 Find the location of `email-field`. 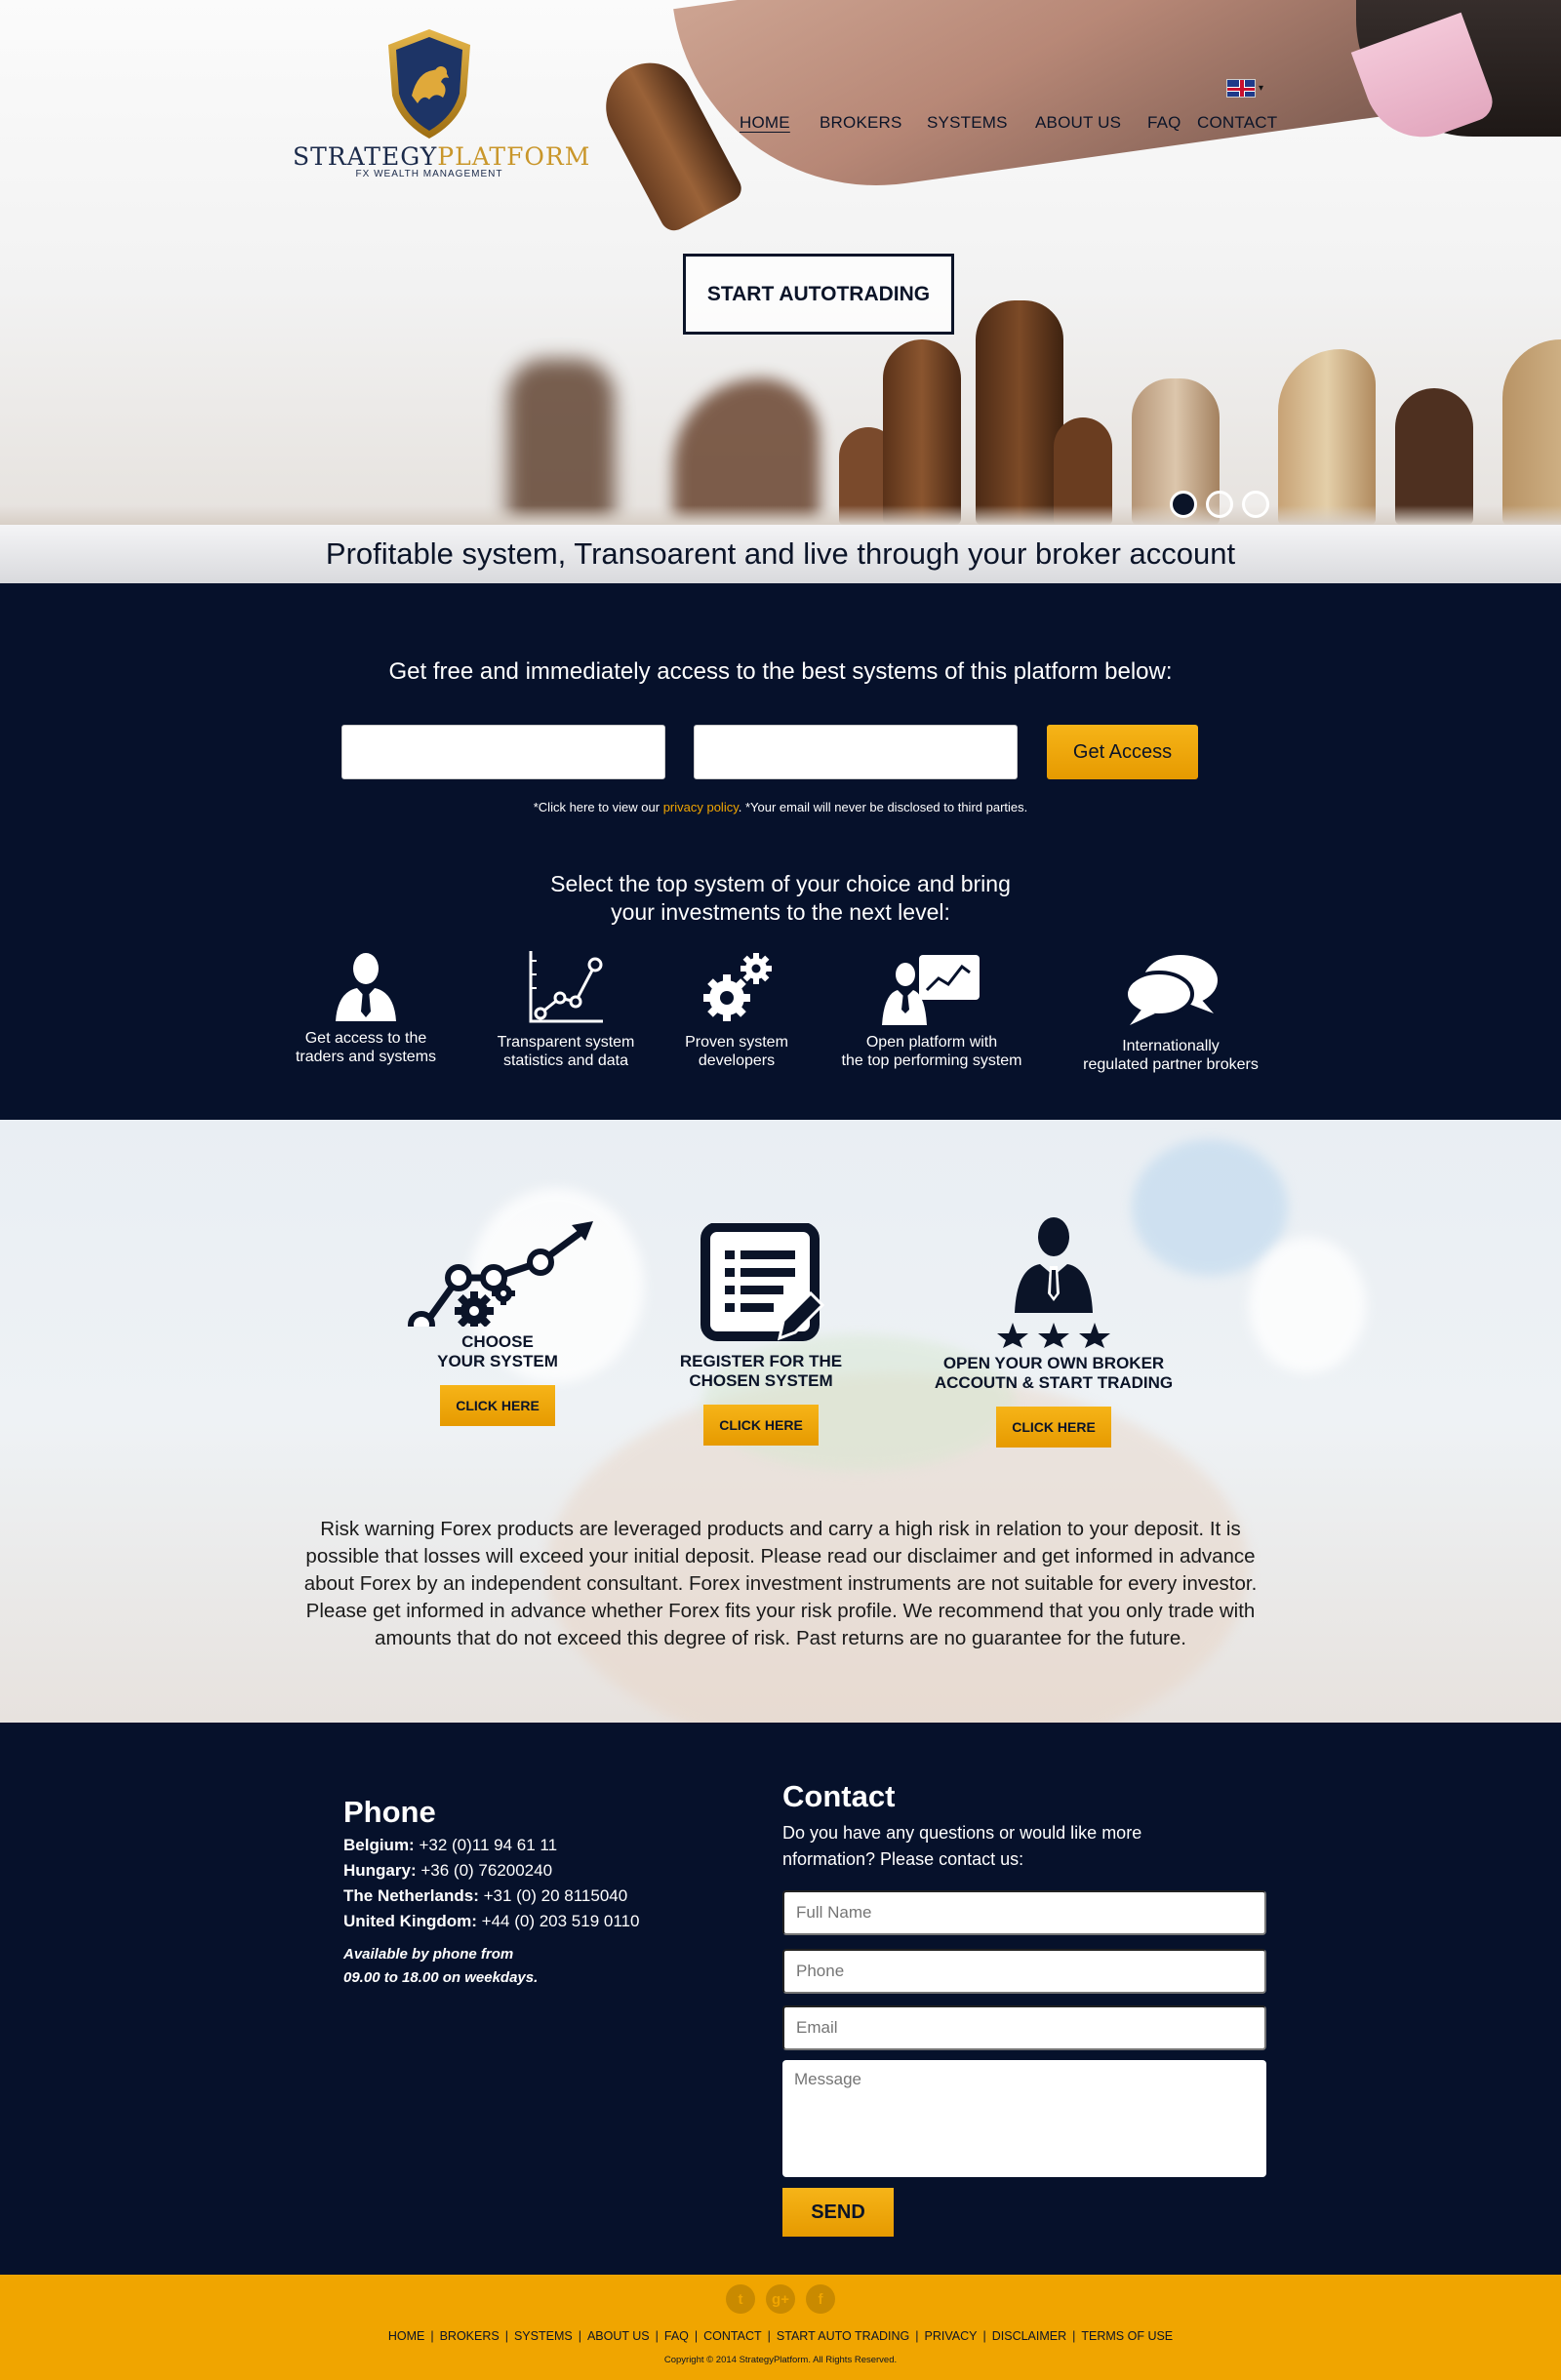

email-field is located at coordinates (1024, 2027).